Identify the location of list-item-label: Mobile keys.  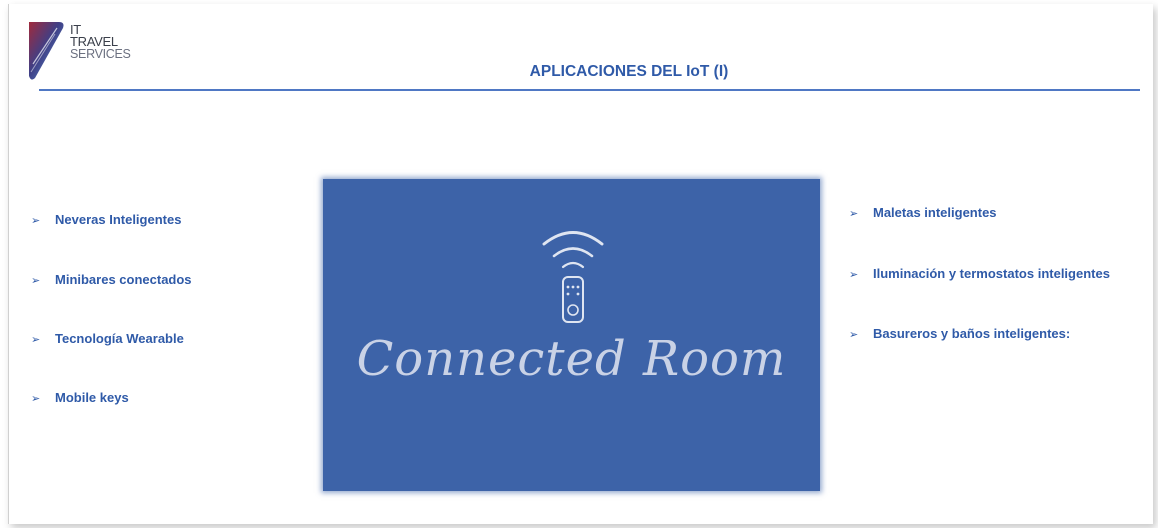
(92, 397).